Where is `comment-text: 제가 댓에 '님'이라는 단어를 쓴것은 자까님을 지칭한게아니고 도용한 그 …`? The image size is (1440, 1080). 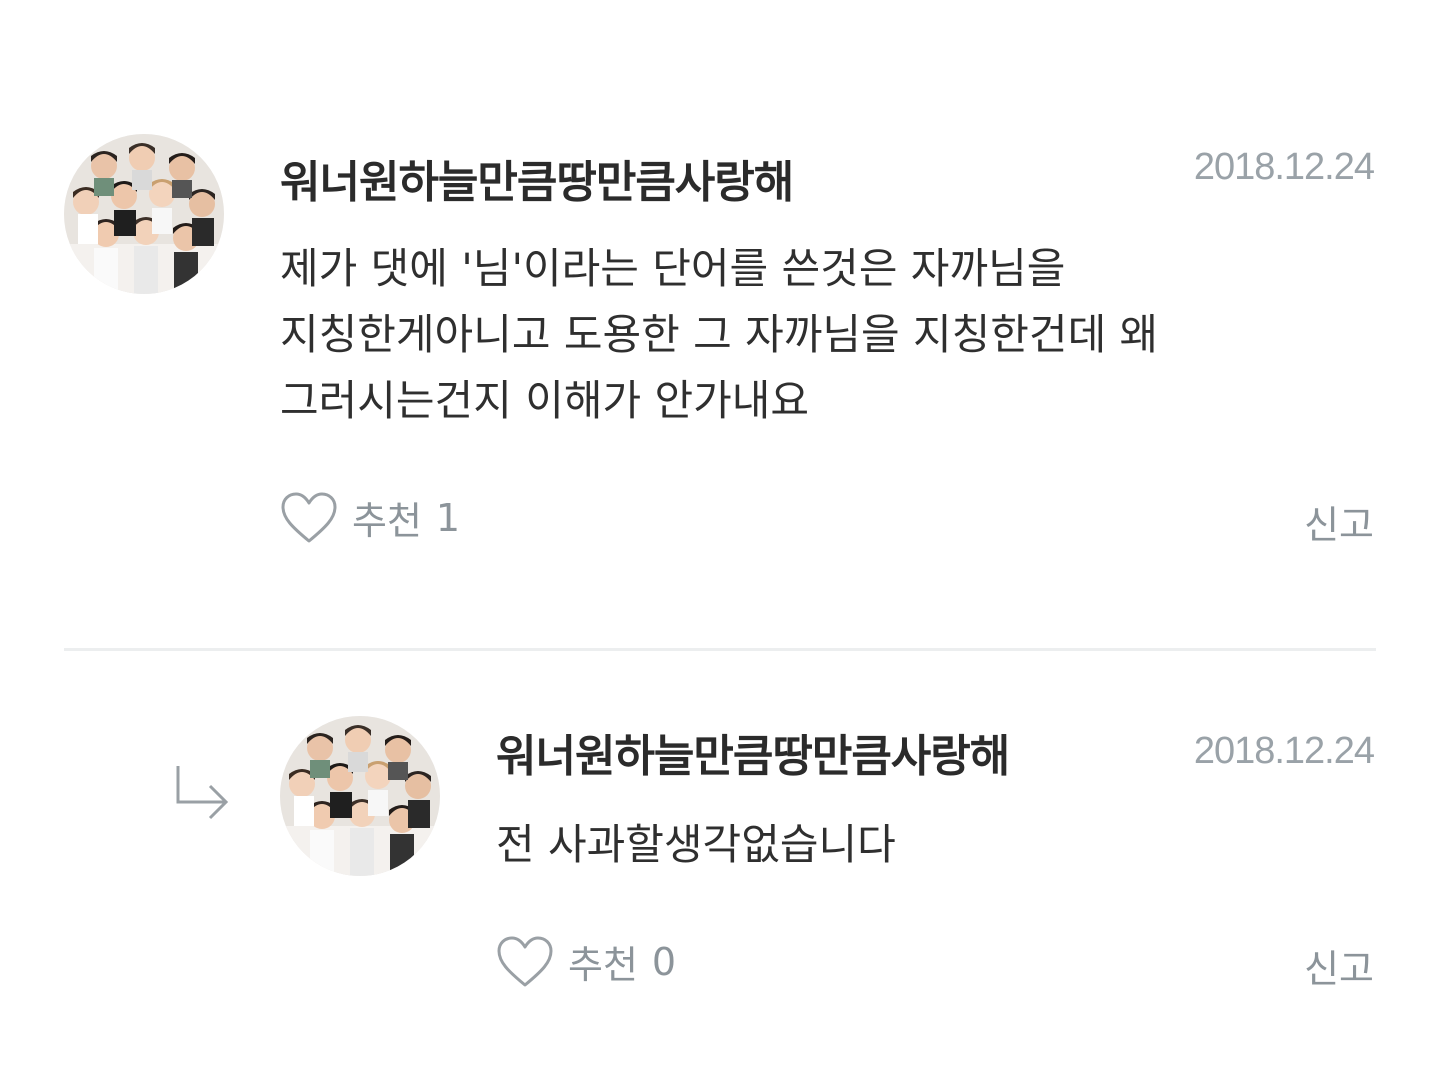
comment-text: 제가 댓에 '님'이라는 단어를 쓴것은 자까님을 지칭한게아니고 도용한 그 … is located at coordinates (719, 334).